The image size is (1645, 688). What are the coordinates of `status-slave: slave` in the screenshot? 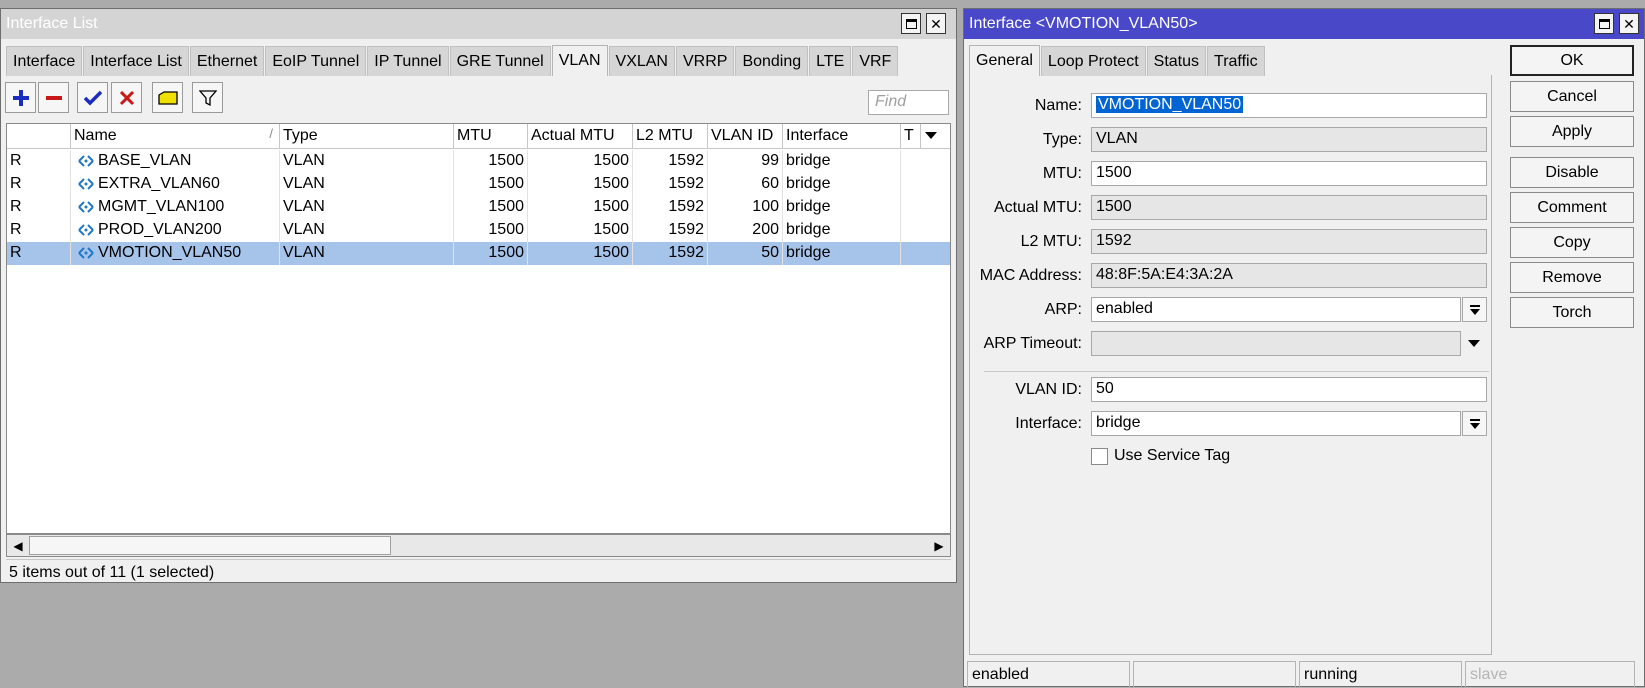 It's located at (1550, 674).